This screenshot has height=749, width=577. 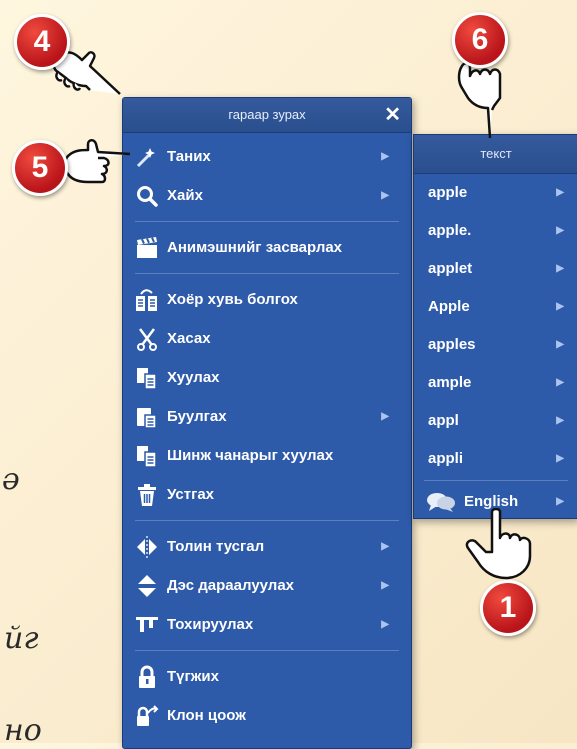 What do you see at coordinates (147, 716) in the screenshot?
I see `clone-lock-icon` at bounding box center [147, 716].